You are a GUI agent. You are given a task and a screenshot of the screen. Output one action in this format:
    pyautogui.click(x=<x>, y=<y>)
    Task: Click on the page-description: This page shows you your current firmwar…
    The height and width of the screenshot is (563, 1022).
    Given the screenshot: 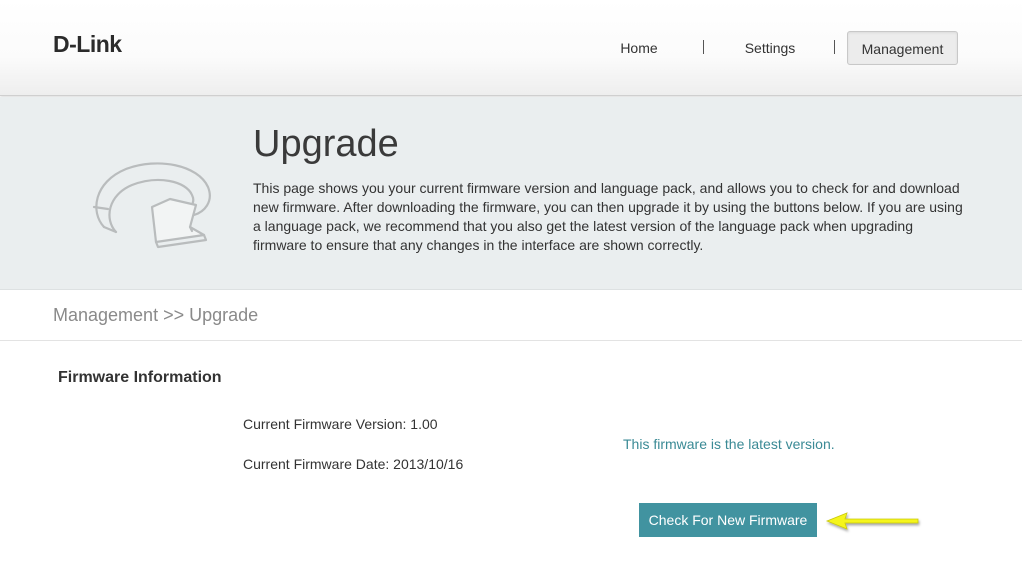 What is the action you would take?
    pyautogui.click(x=608, y=216)
    